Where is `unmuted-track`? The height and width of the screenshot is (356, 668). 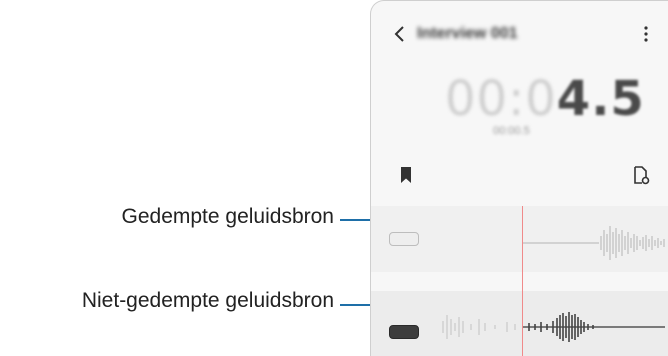
unmuted-track is located at coordinates (519, 323).